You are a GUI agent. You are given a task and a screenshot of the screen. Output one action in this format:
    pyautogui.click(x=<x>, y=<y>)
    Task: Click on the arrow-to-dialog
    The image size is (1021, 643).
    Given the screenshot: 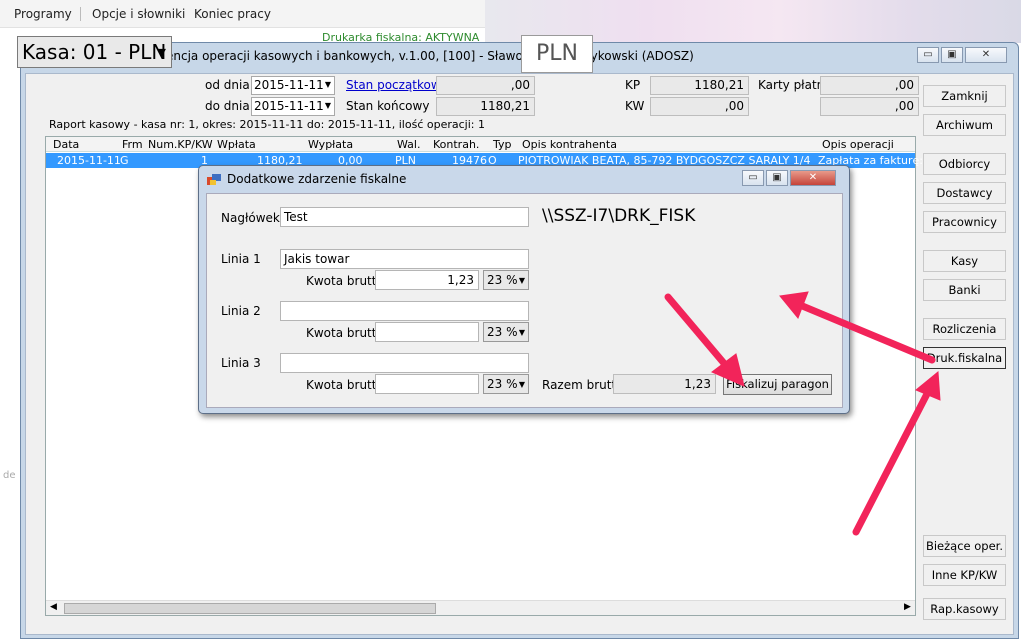 What is the action you would take?
    pyautogui.click(x=866, y=332)
    